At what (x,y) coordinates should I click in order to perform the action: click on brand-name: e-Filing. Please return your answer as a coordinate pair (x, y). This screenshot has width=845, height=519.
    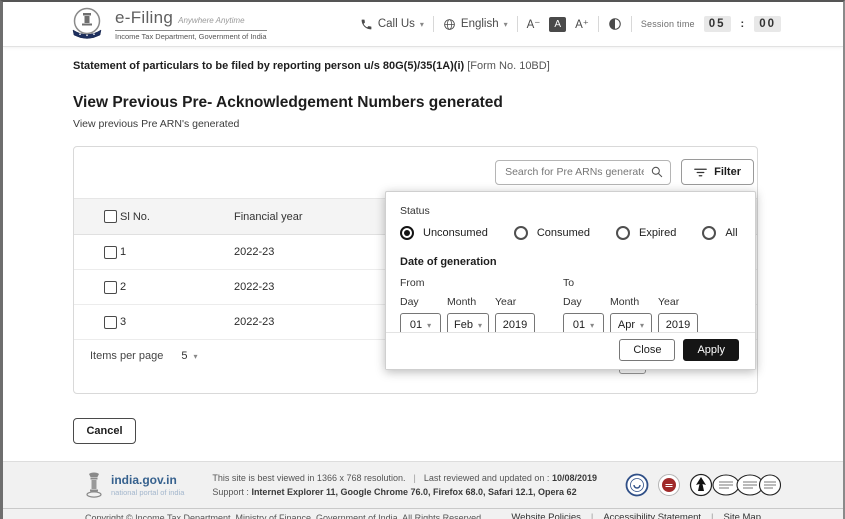
    Looking at the image, I should click on (144, 17).